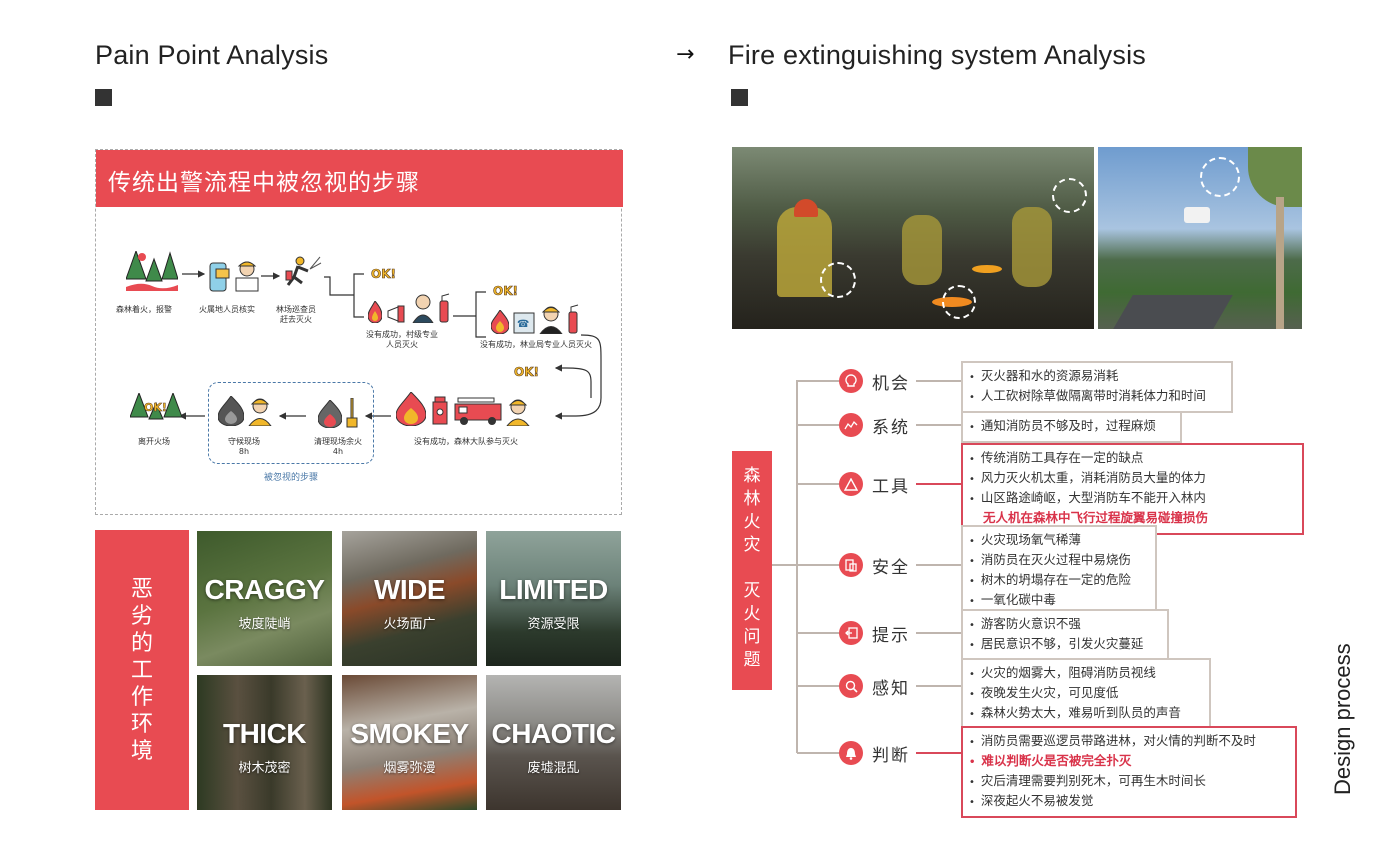 This screenshot has width=1400, height=865. Describe the element at coordinates (141, 616) in the screenshot. I see `env-char: 劣` at that location.